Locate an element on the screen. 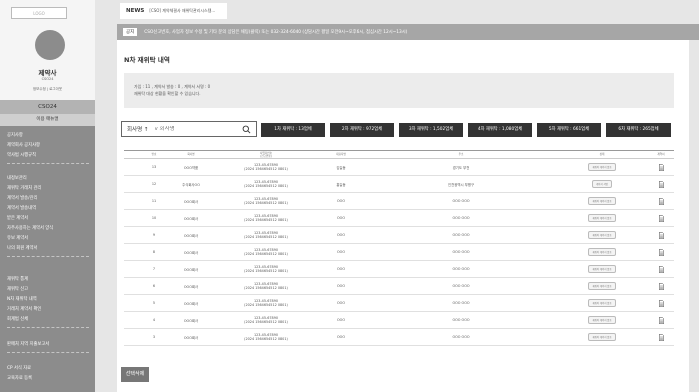  sidebar-menu-item: 판매처 지역 지출보고서 is located at coordinates (47, 345).